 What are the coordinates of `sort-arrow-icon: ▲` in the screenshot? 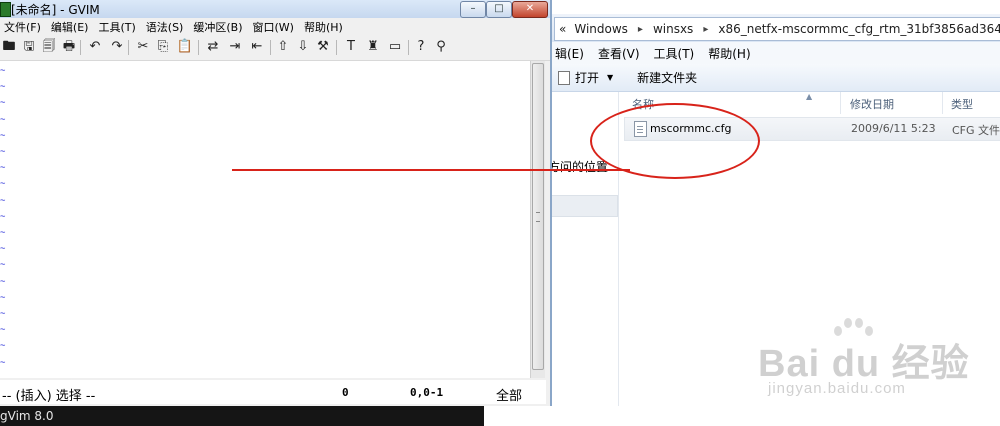 It's located at (809, 96).